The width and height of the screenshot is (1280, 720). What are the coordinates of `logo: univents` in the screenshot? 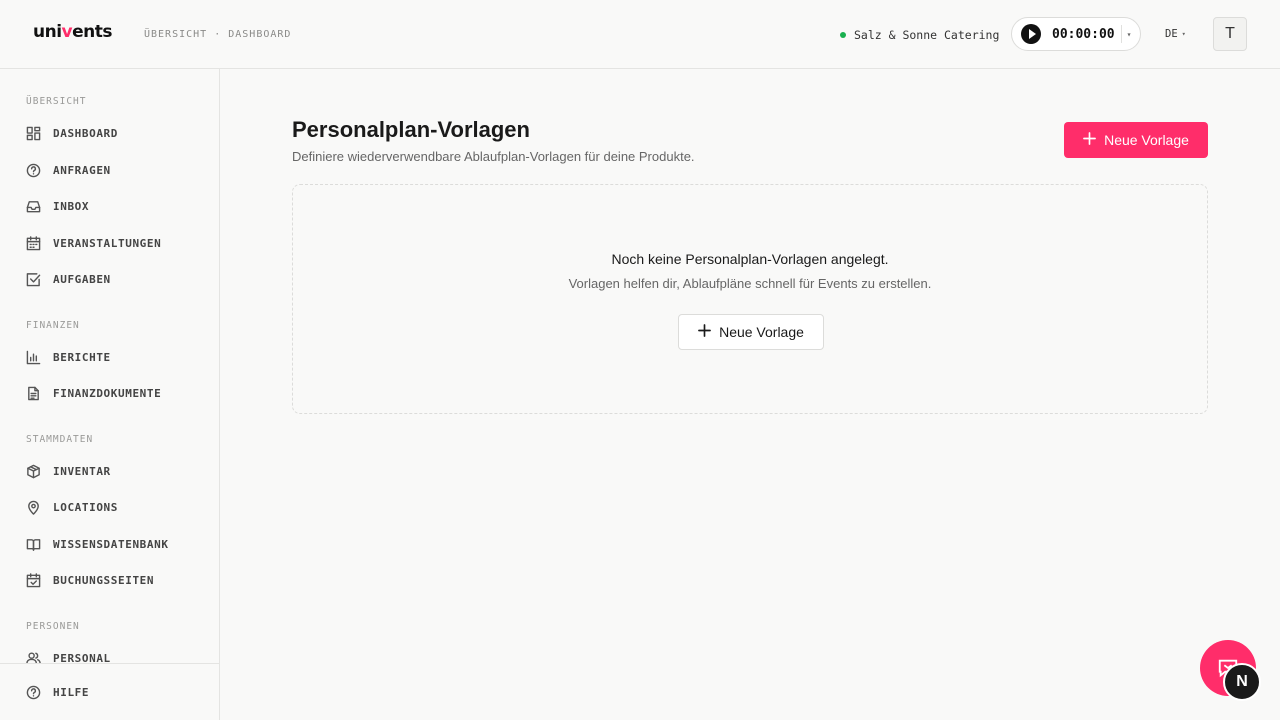 It's located at (73, 32).